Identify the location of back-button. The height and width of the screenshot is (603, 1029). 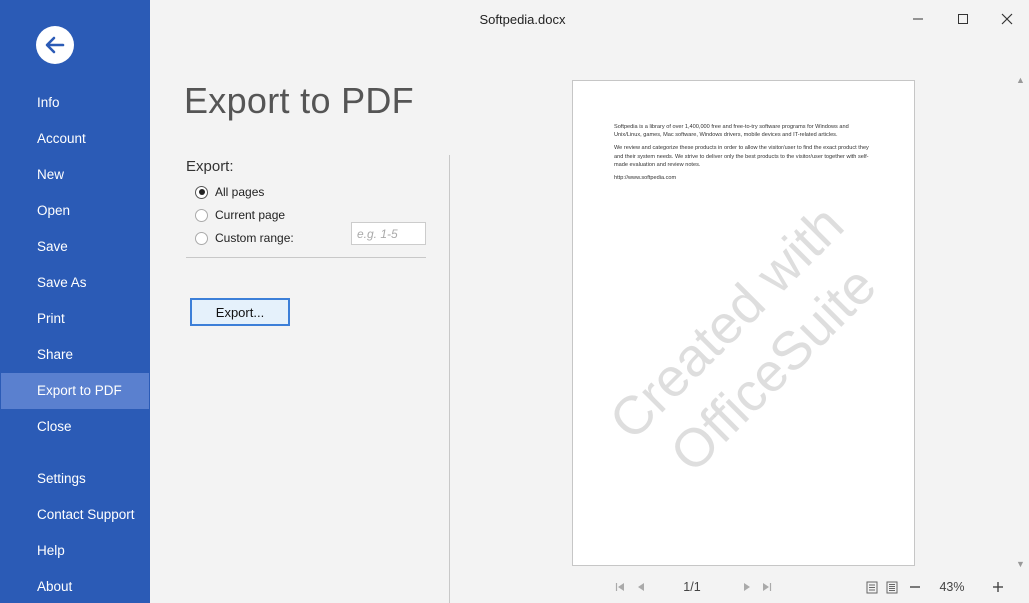
(55, 45).